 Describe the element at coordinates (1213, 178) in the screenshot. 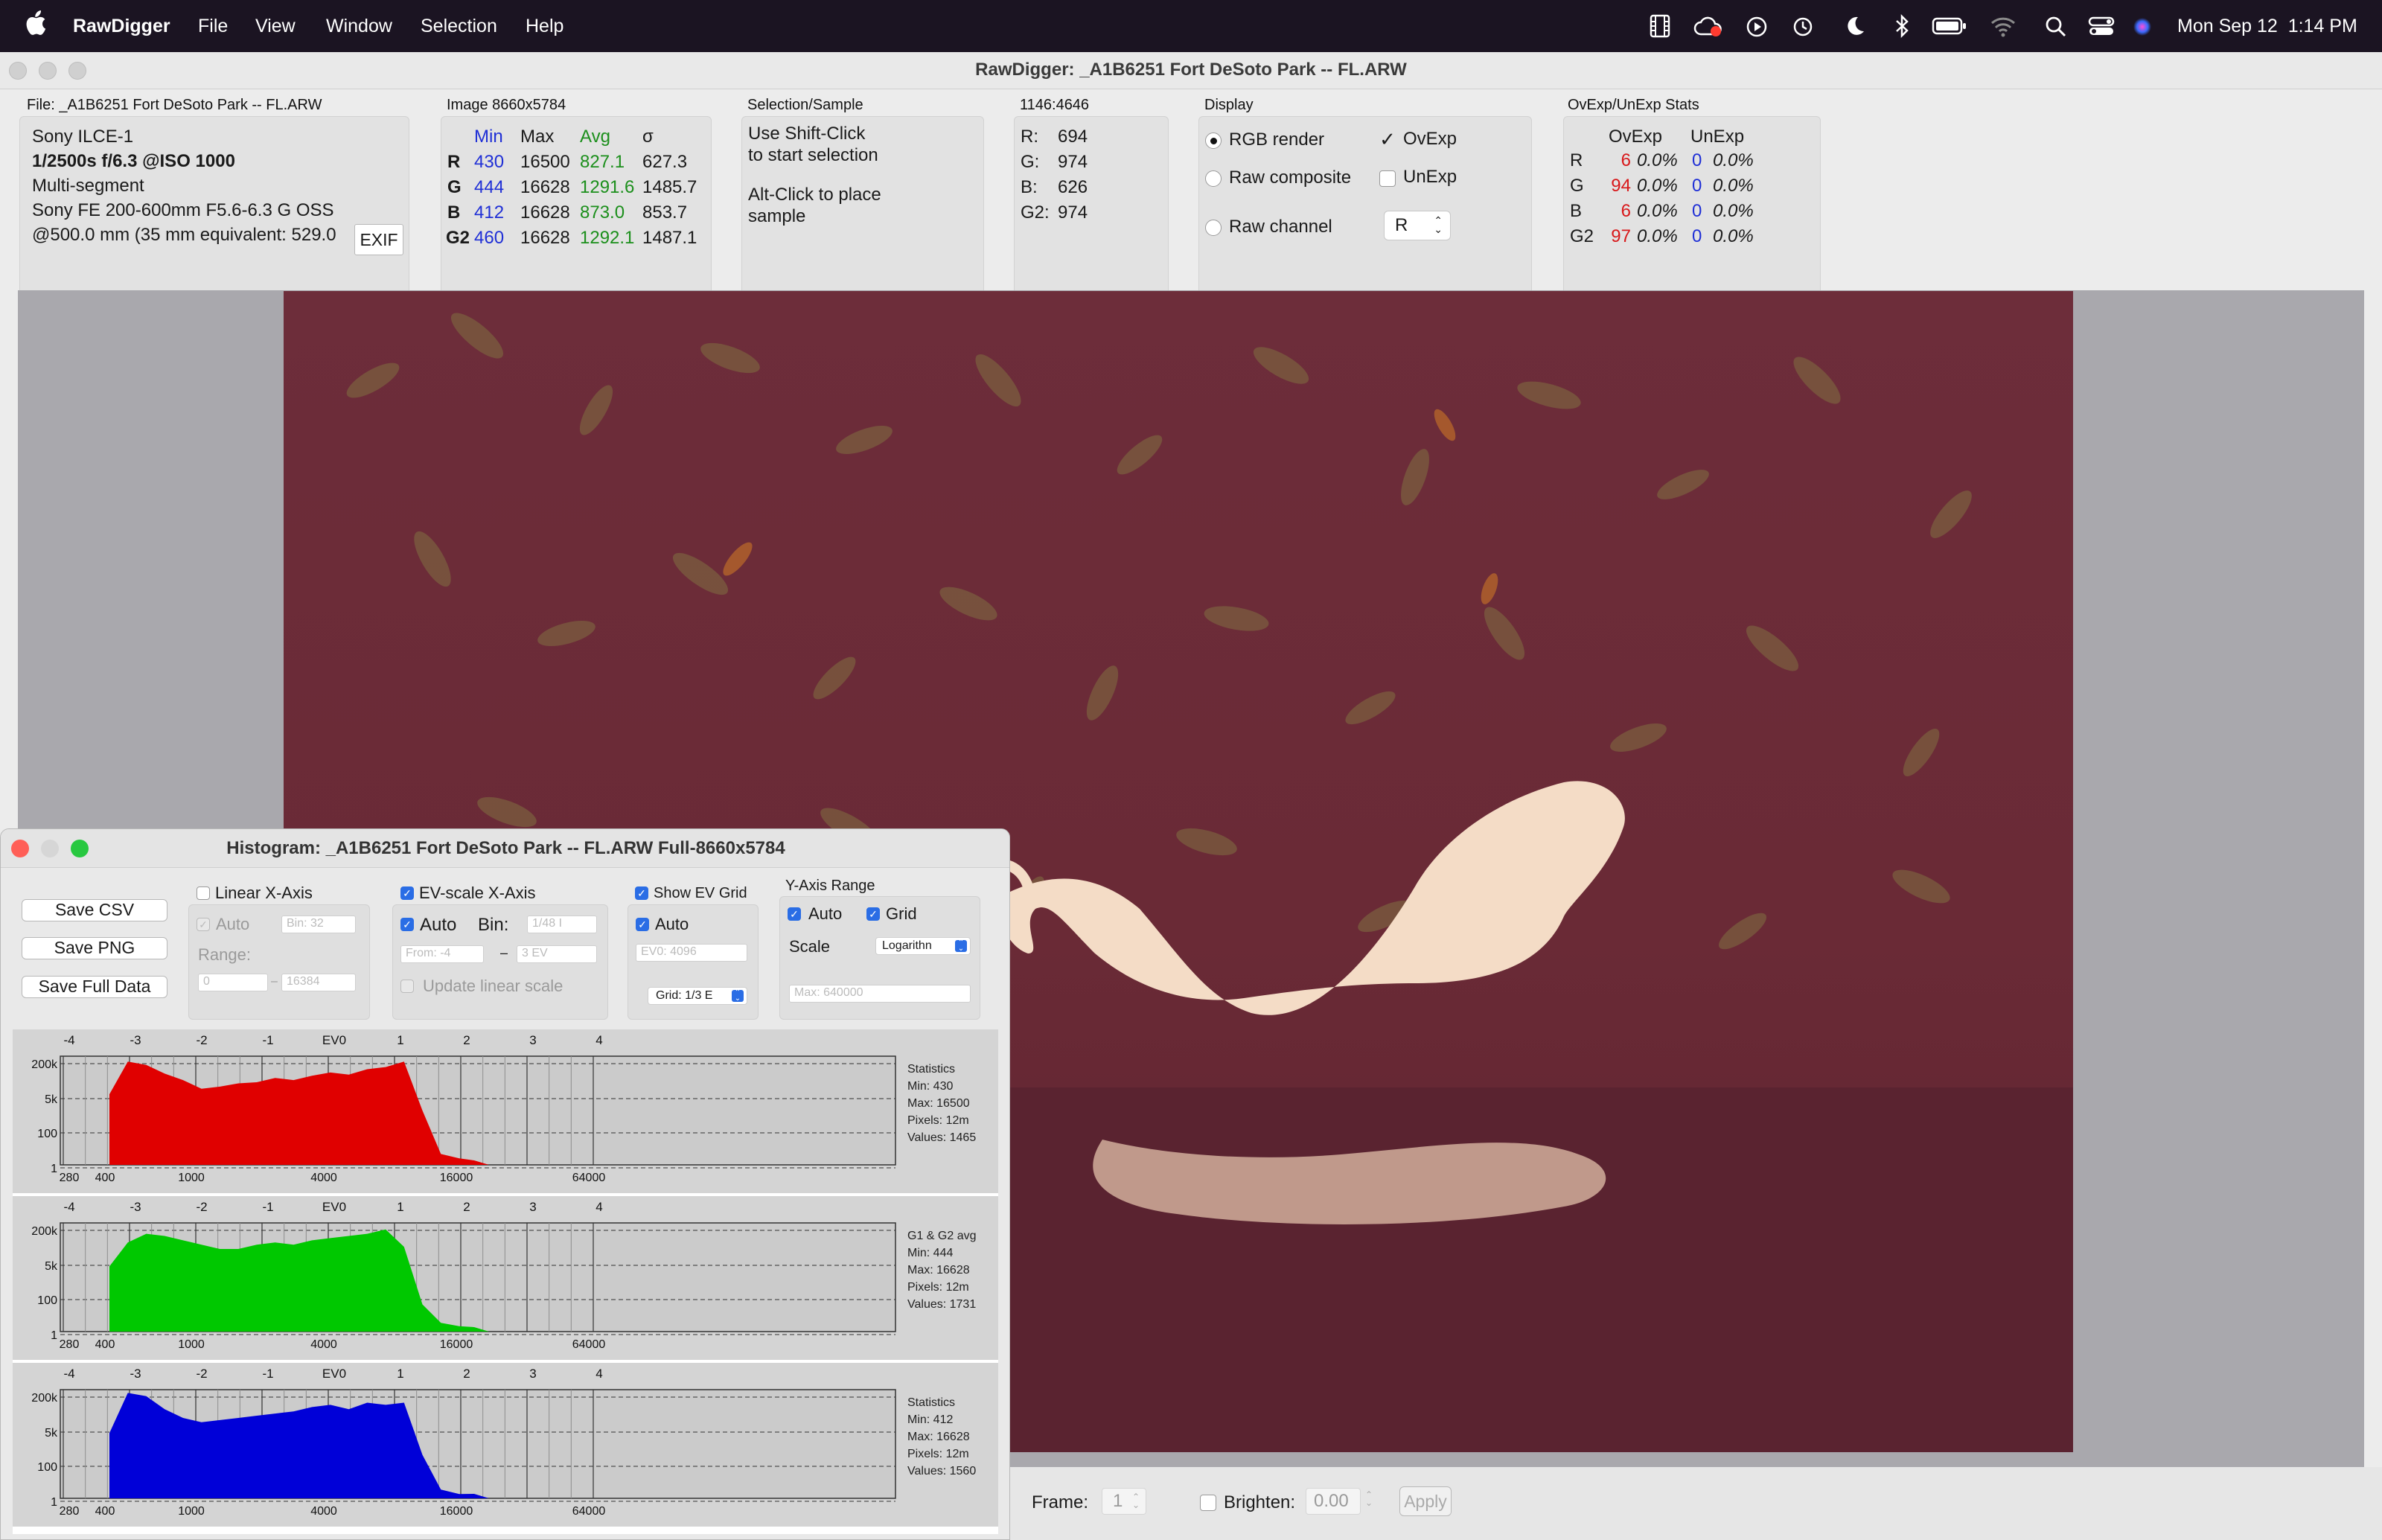

I see `raw-composite-radio` at that location.